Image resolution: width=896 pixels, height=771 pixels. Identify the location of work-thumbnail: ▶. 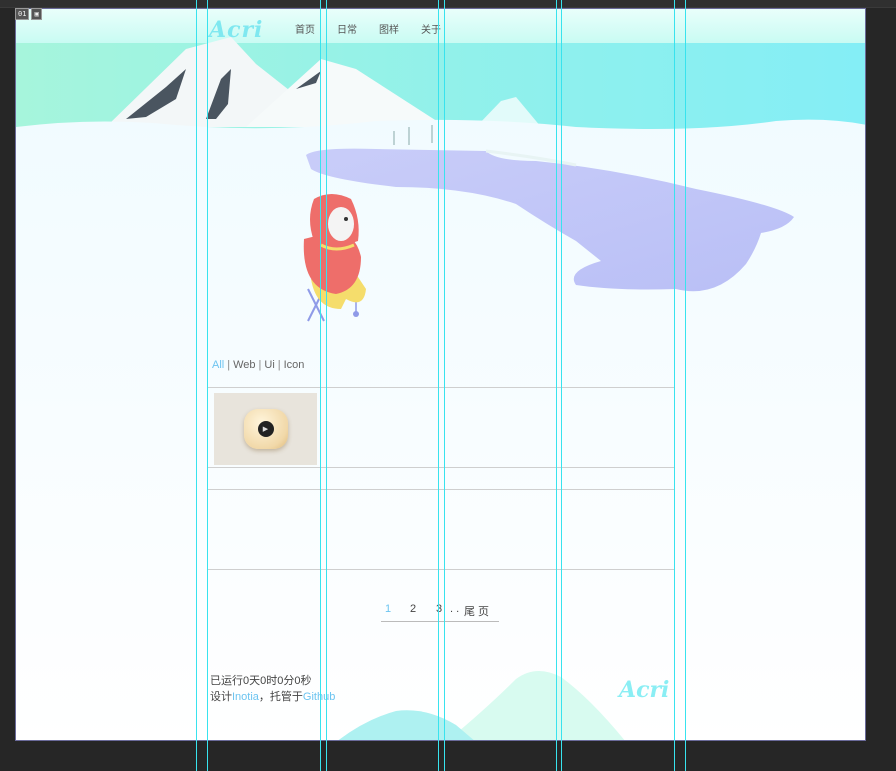
(265, 429).